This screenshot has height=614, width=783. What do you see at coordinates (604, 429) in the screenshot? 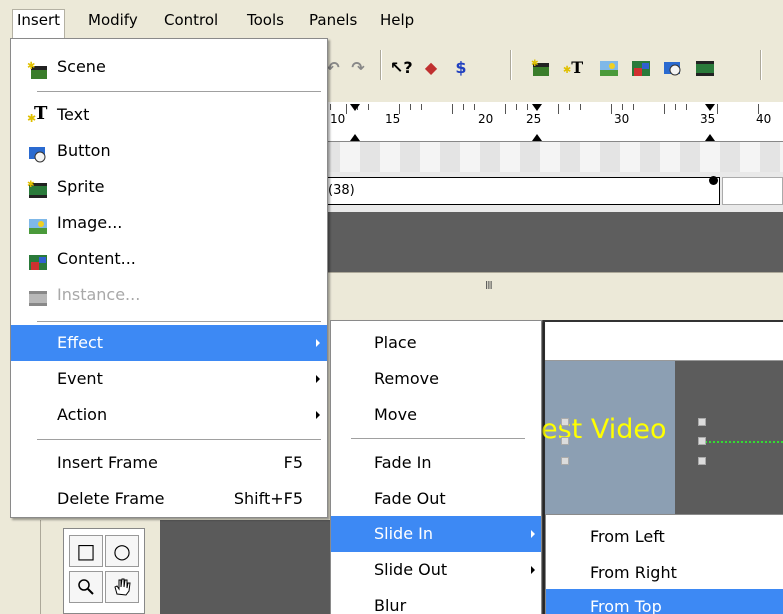
I see `stage-text-object: est Video` at bounding box center [604, 429].